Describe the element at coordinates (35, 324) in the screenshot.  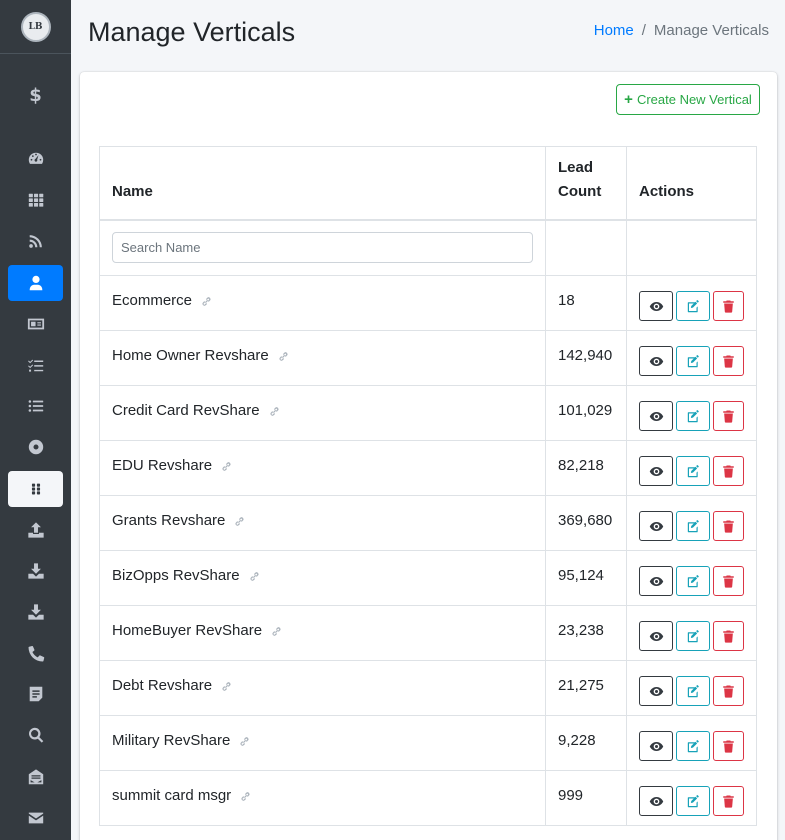
I see `id-card-icon` at that location.